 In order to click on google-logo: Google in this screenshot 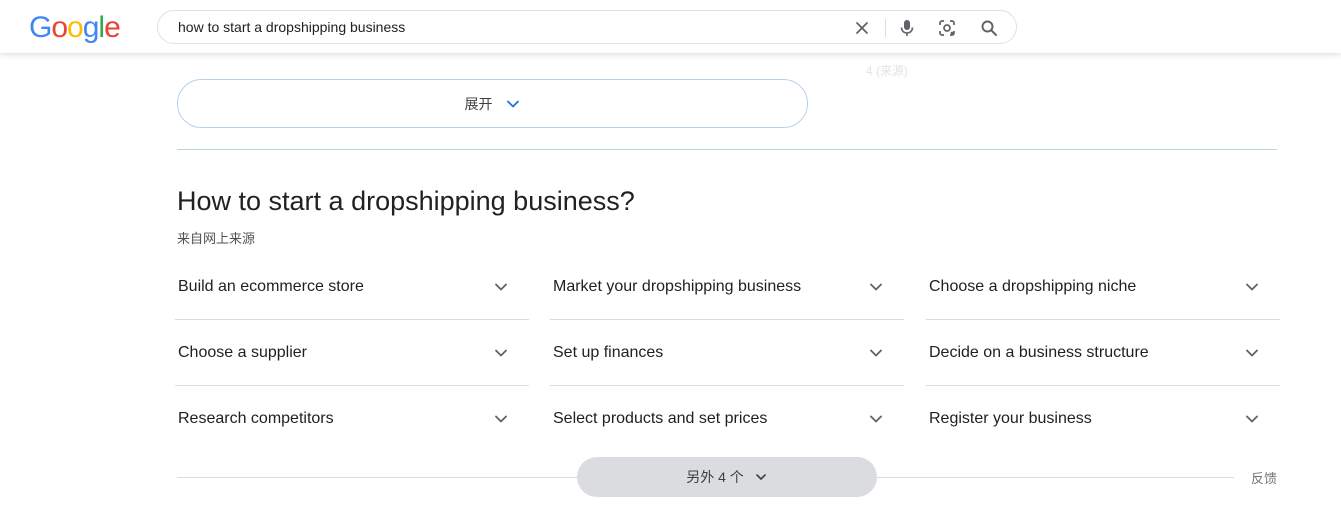, I will do `click(75, 28)`.